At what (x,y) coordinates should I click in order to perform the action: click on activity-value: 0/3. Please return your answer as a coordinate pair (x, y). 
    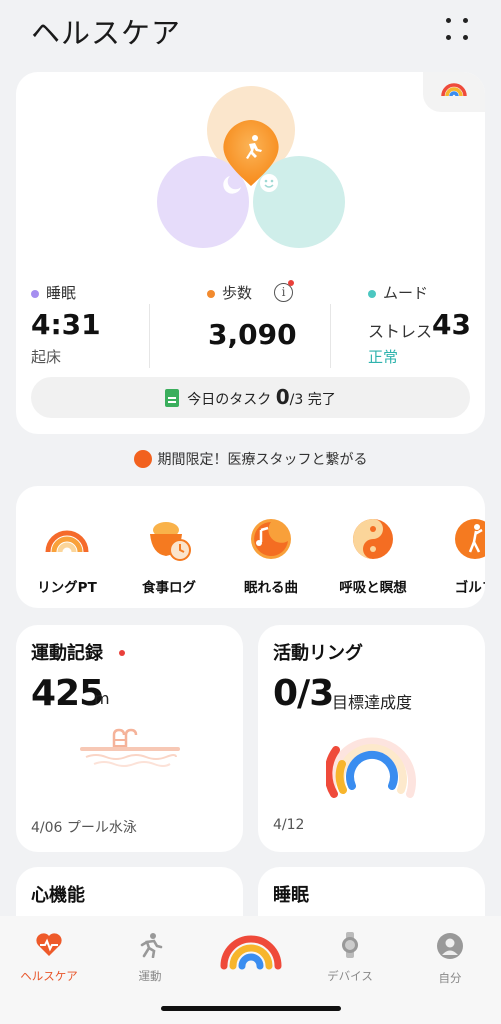
    Looking at the image, I should click on (303, 693).